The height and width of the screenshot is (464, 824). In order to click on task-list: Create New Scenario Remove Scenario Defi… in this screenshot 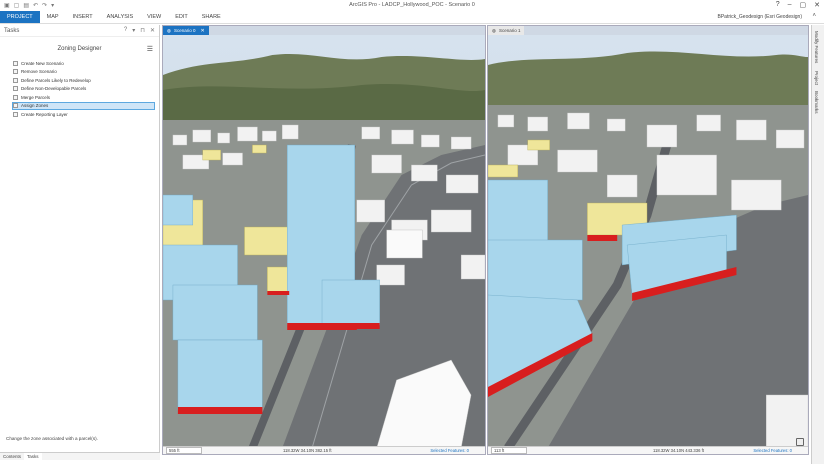, I will do `click(79, 88)`.